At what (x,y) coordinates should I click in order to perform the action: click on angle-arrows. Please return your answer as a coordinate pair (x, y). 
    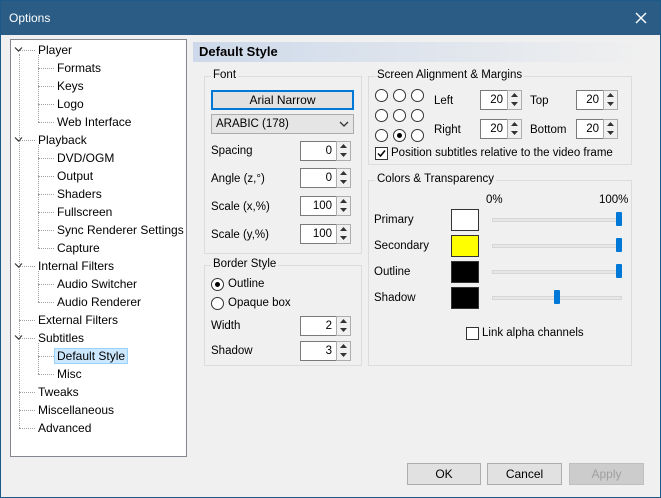
    Looking at the image, I should click on (343, 178).